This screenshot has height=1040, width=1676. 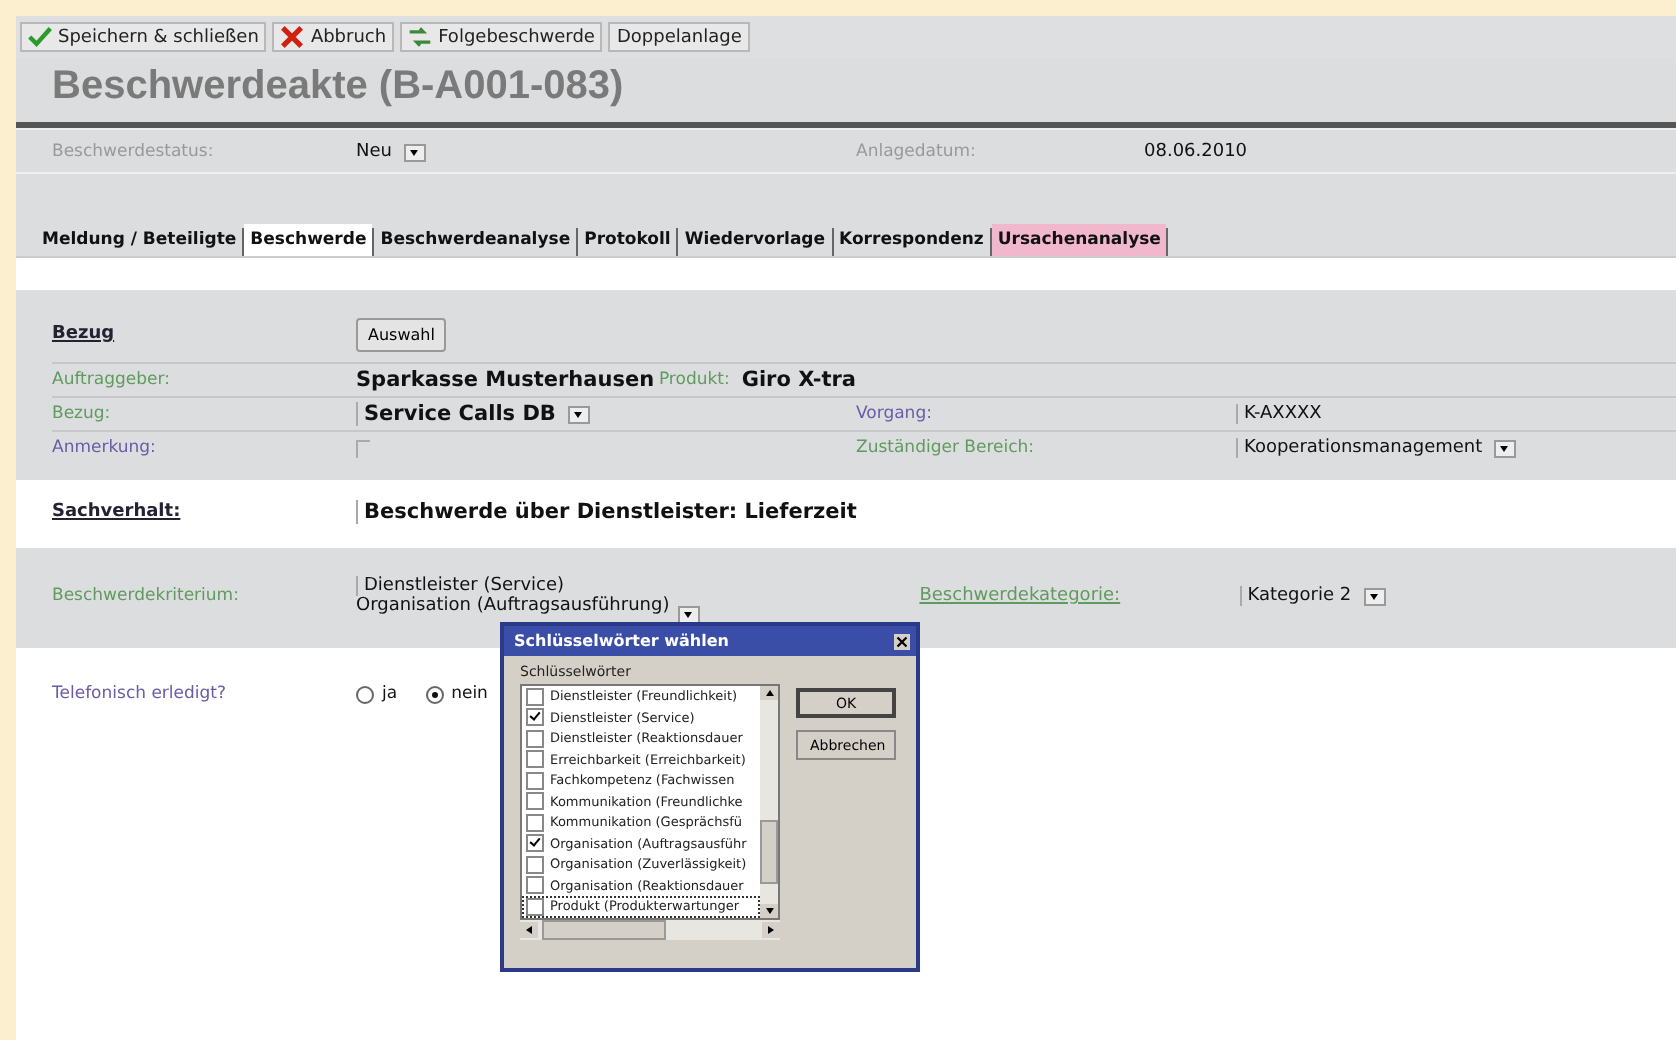 I want to click on select-button: Auswahl, so click(x=401, y=334).